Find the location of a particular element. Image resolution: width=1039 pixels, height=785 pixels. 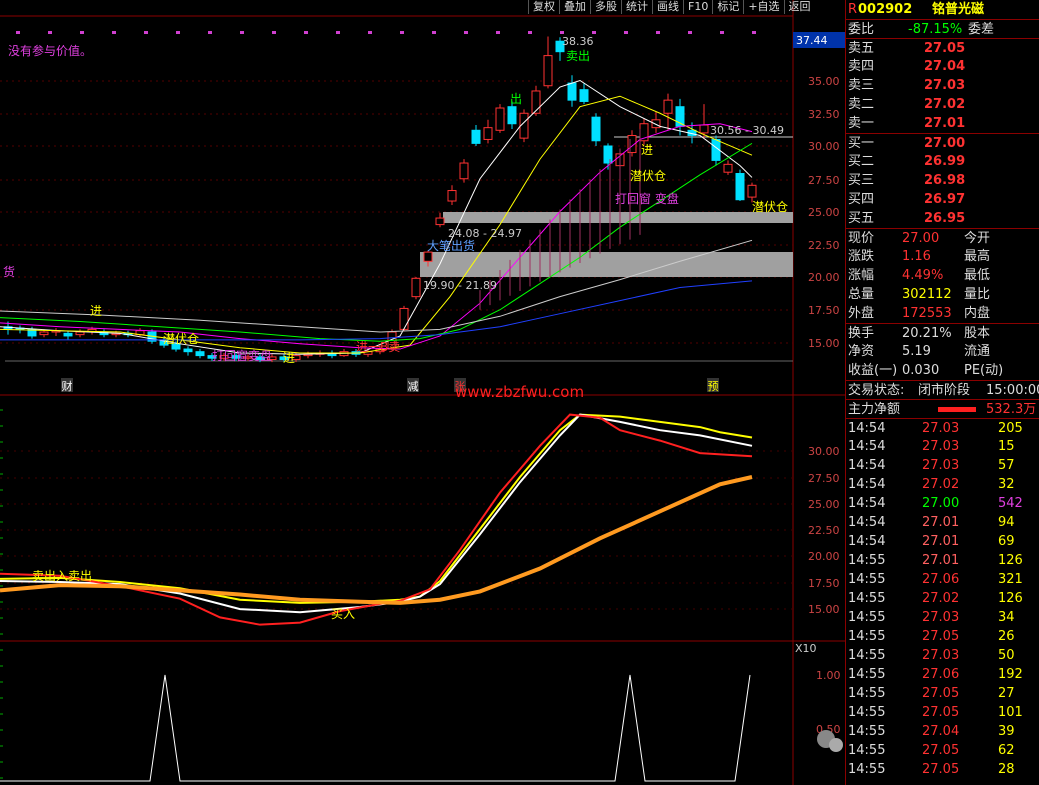

flow-row: 主力净额 532.3万 is located at coordinates (942, 408).